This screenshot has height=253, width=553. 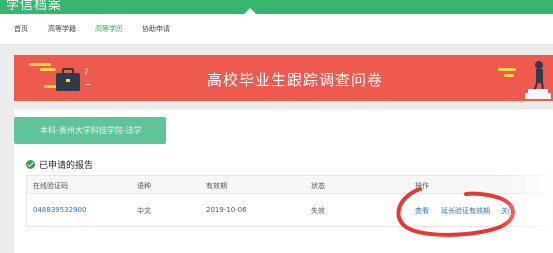 What do you see at coordinates (216, 186) in the screenshot?
I see `column-header-expiry: 有效期` at bounding box center [216, 186].